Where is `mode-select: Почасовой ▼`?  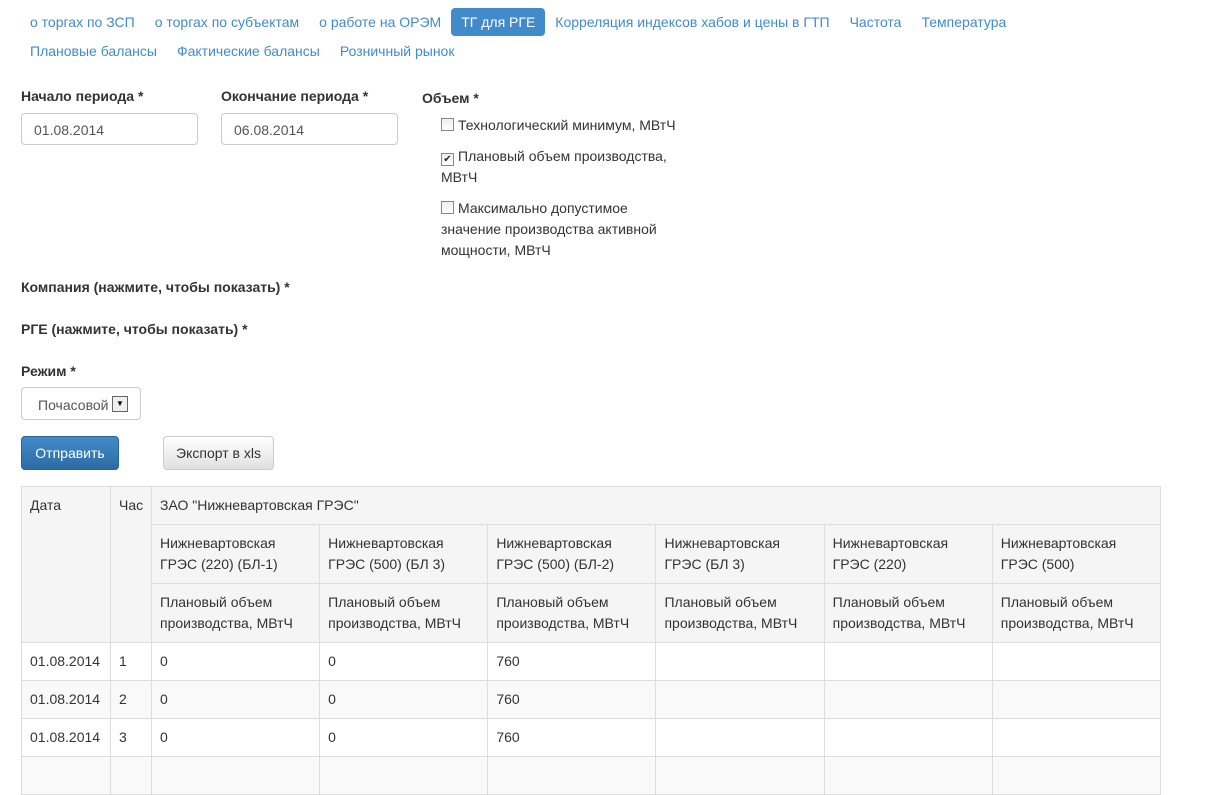 mode-select: Почасовой ▼ is located at coordinates (81, 403).